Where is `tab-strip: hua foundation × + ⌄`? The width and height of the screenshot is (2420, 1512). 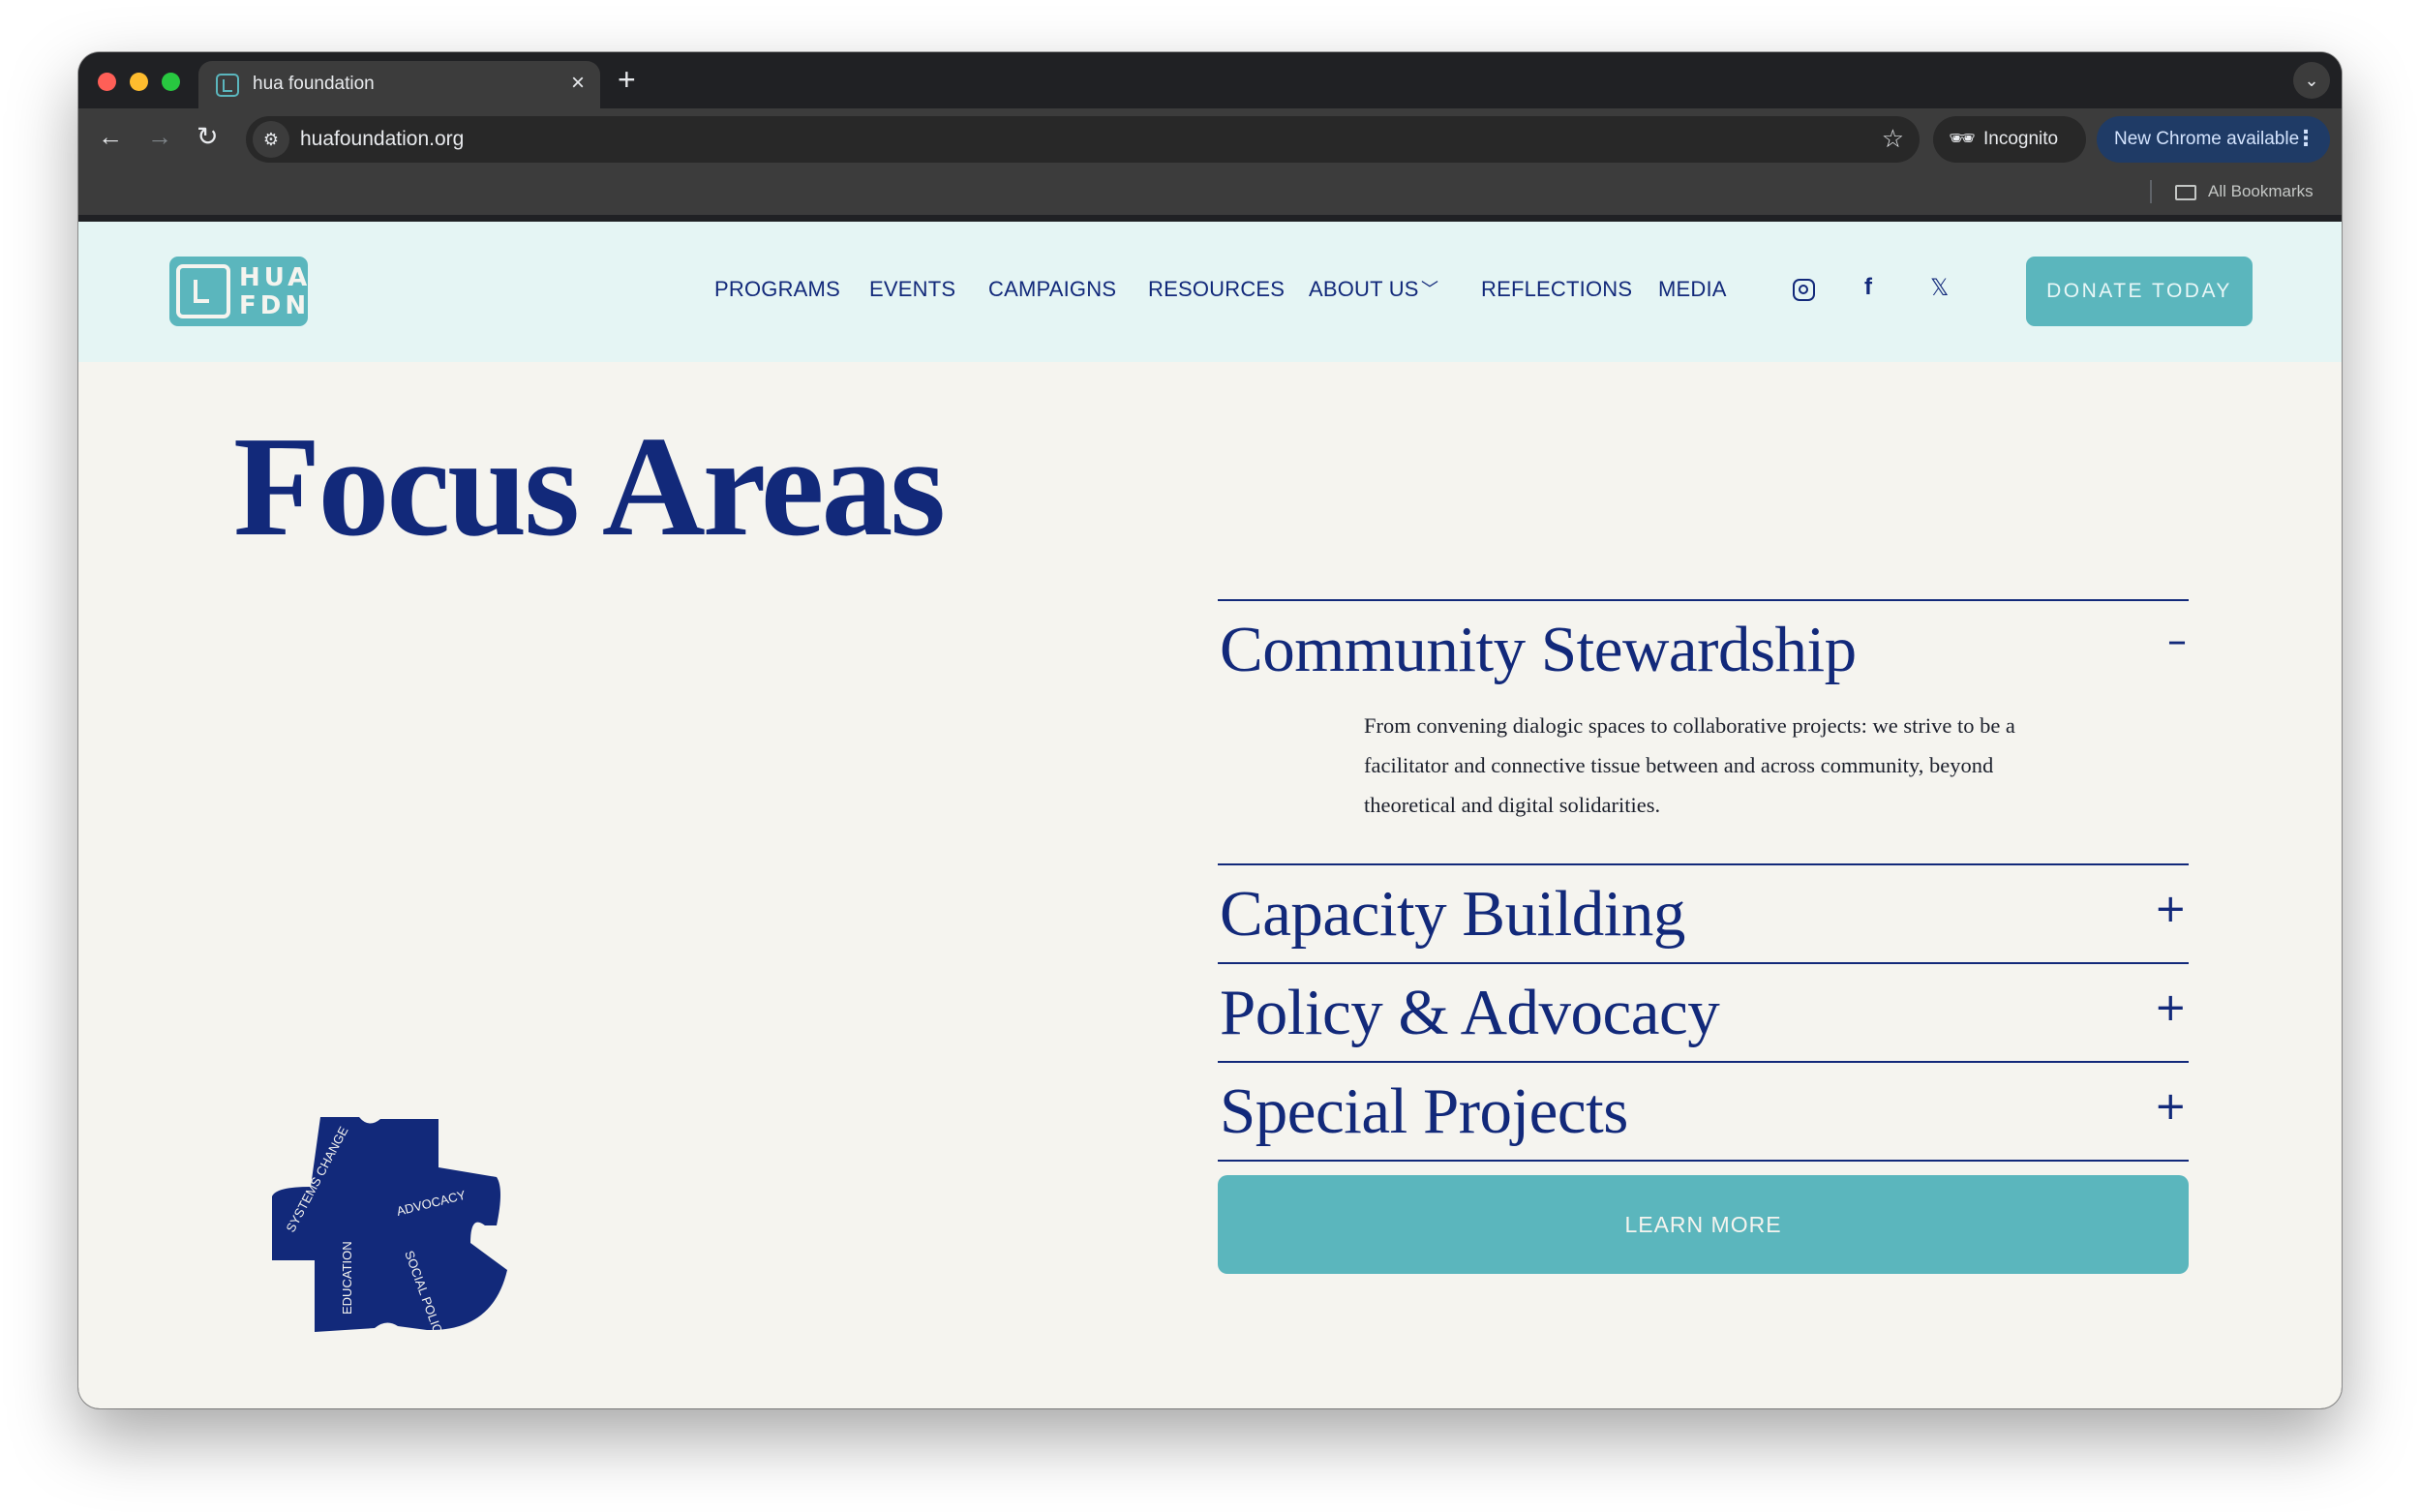 tab-strip: hua foundation × + ⌄ is located at coordinates (1210, 80).